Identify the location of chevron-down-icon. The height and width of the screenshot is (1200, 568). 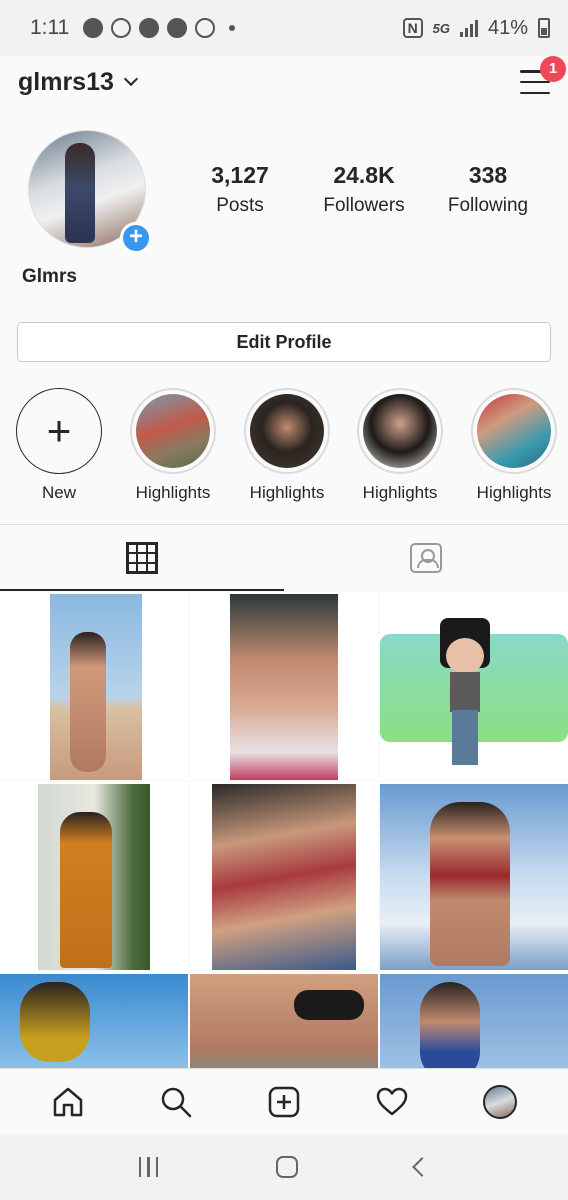
(130, 79).